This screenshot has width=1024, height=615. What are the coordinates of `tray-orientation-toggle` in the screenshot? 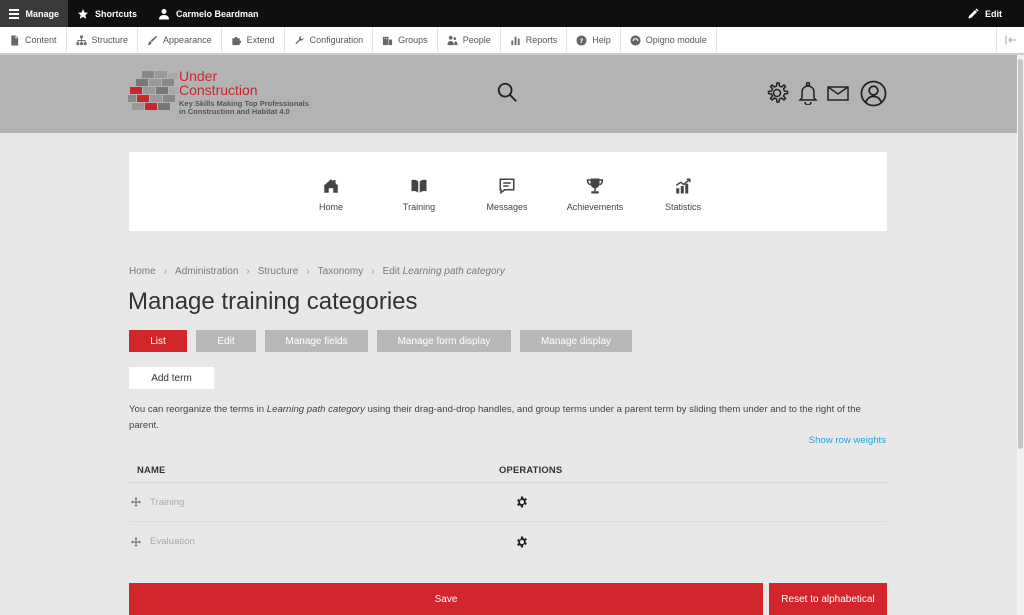 It's located at (1010, 40).